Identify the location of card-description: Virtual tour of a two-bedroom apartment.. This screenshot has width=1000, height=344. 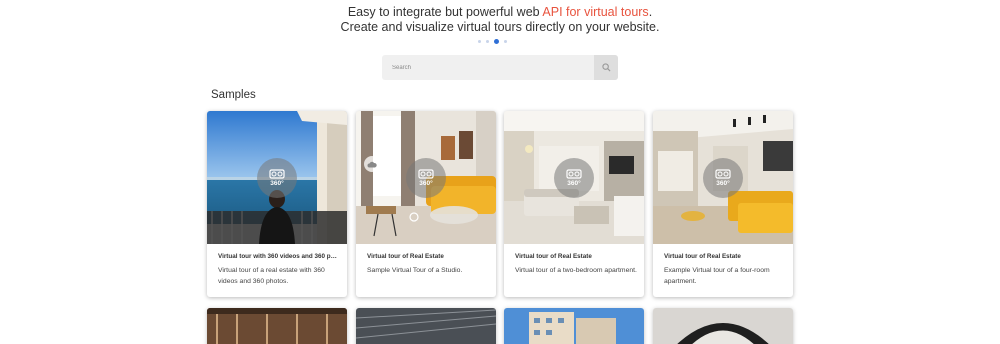
(576, 270).